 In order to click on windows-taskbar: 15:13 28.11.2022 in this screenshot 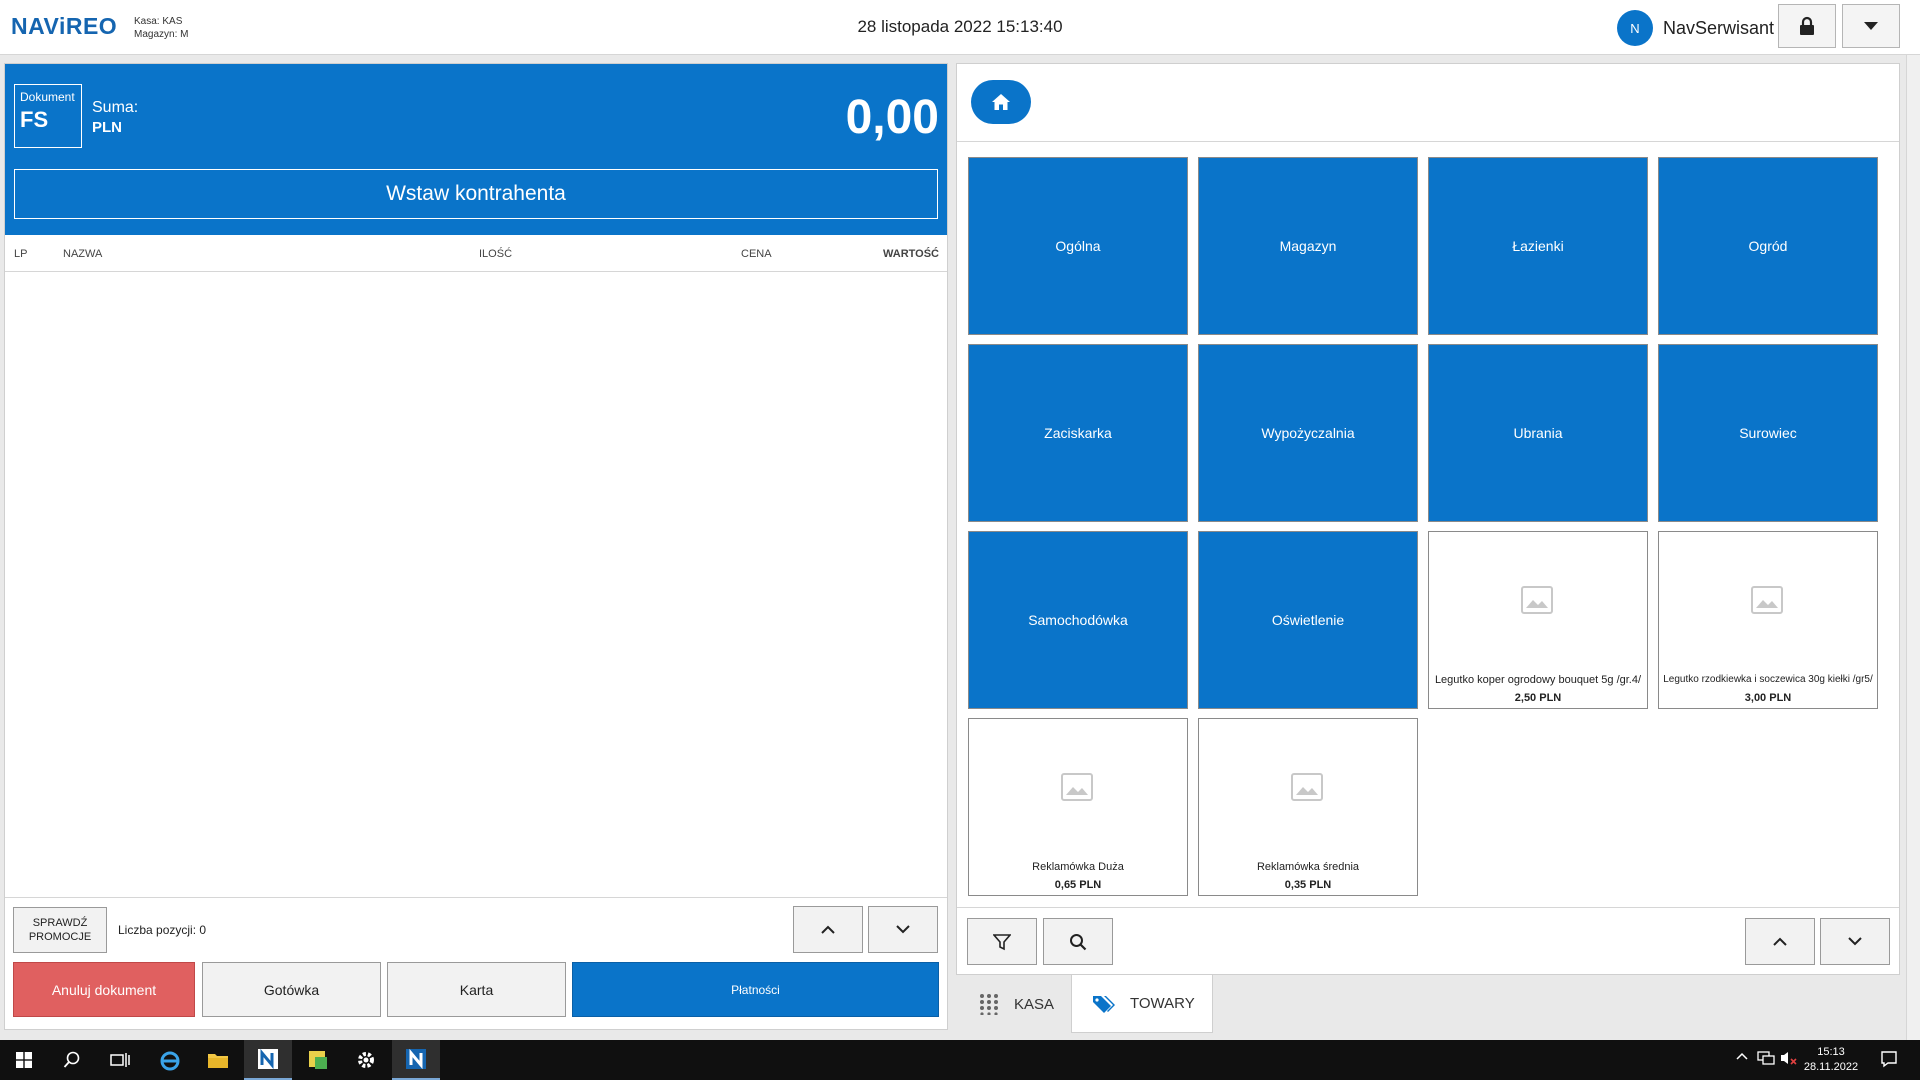, I will do `click(960, 1060)`.